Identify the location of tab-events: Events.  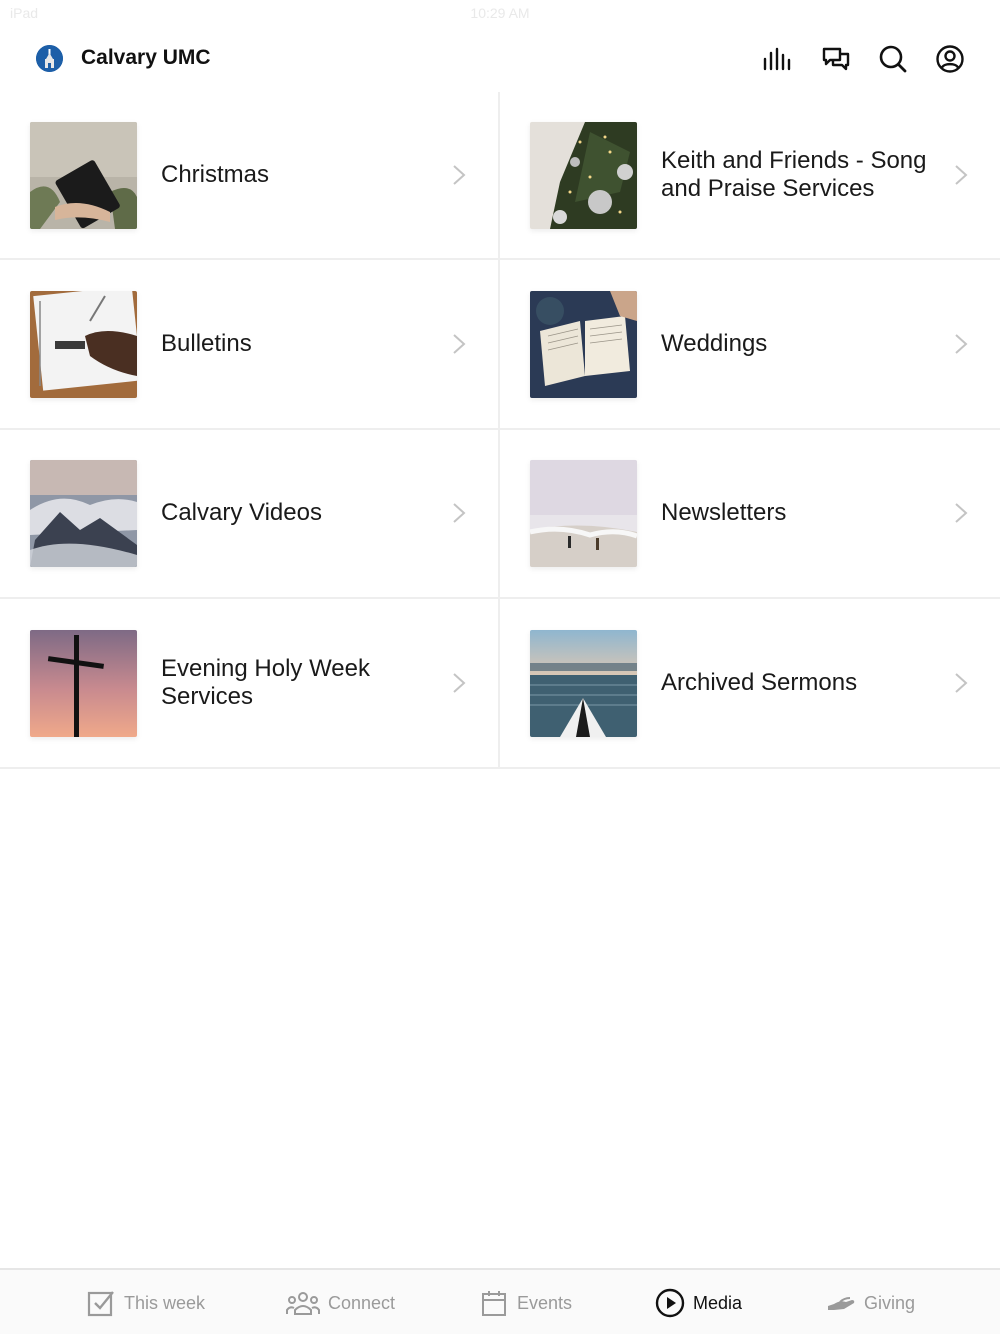
(525, 1302).